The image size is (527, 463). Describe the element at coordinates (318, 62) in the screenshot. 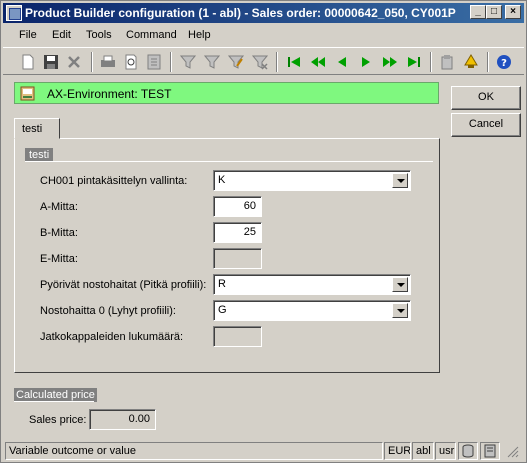

I see `previous-page-icon` at that location.